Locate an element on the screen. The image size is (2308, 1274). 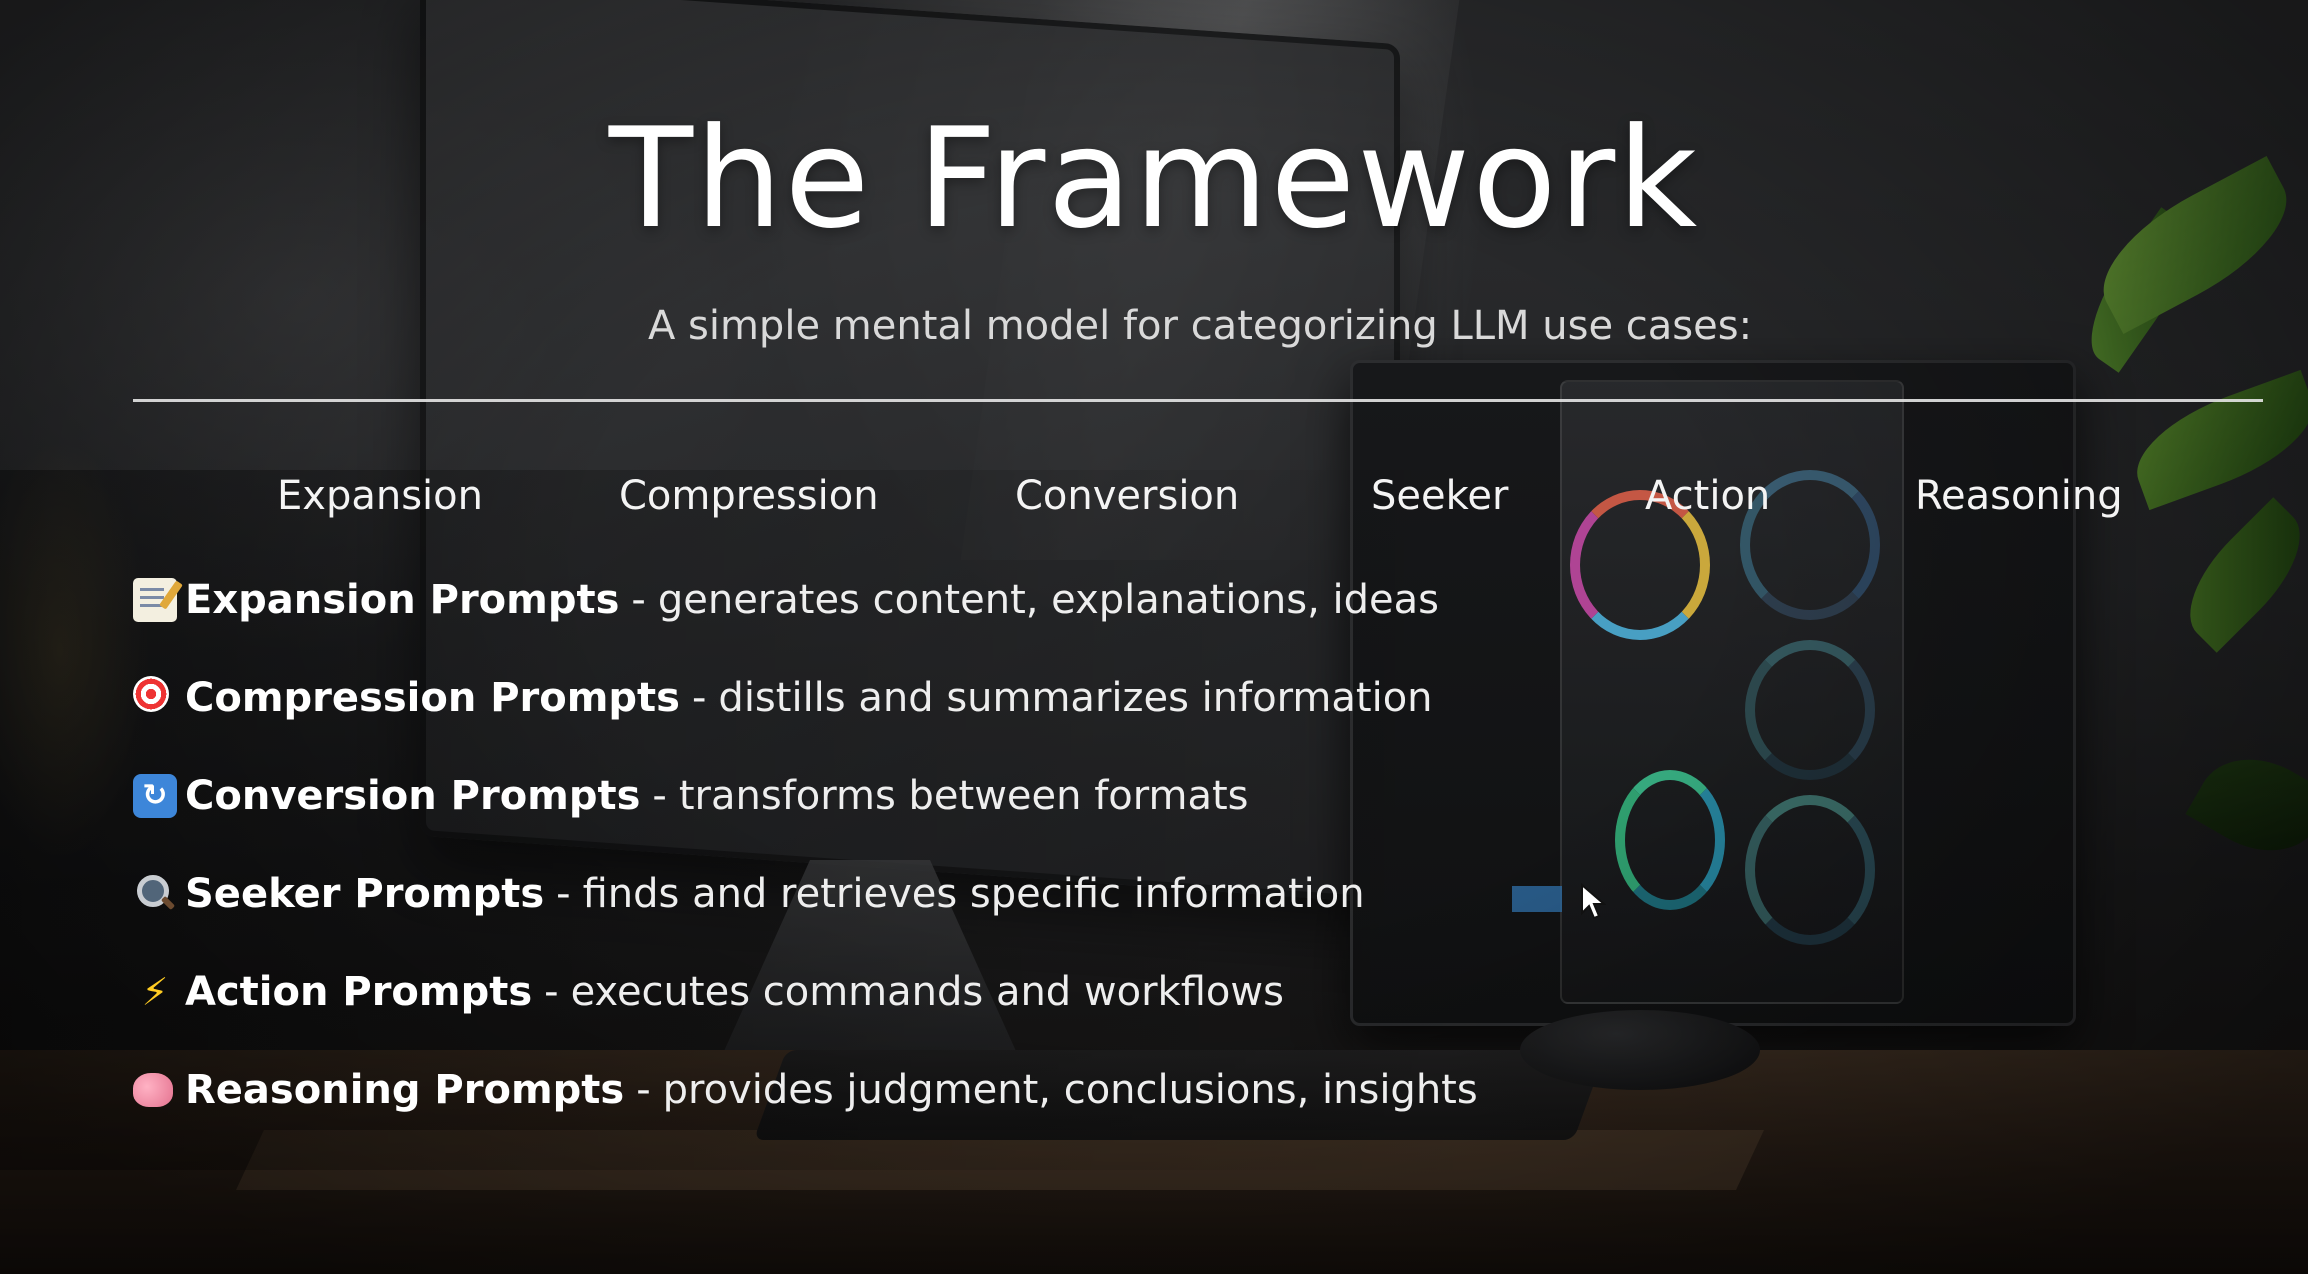
prompt-description: generates content, explanations, ideas is located at coordinates (1048, 600).